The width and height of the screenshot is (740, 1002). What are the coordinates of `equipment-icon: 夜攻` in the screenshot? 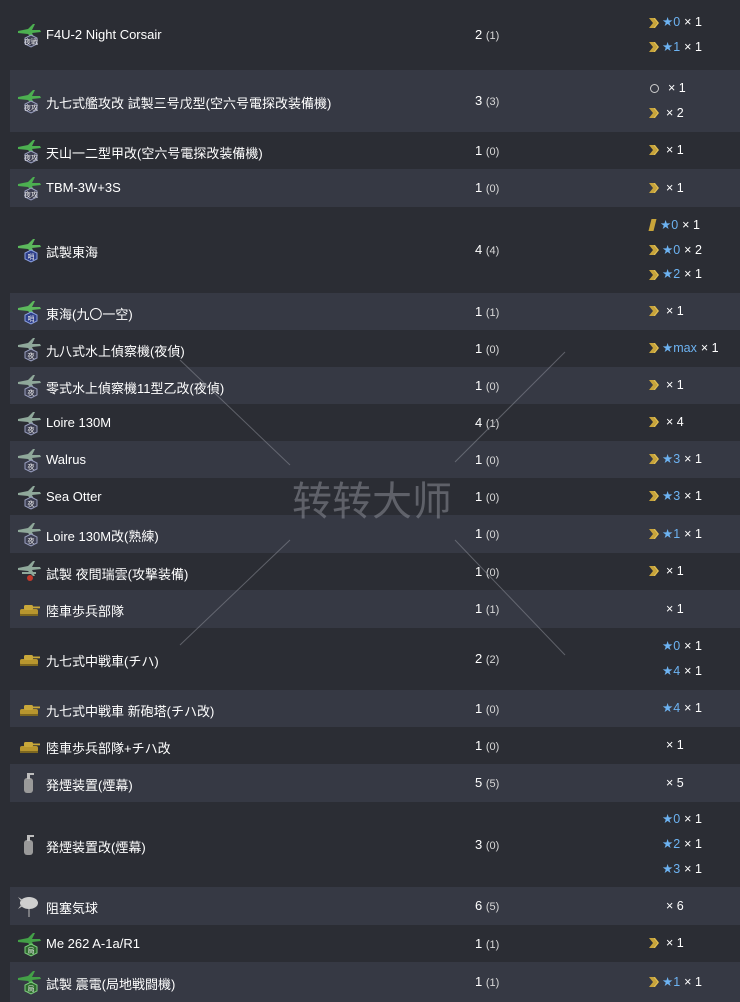 It's located at (29, 188).